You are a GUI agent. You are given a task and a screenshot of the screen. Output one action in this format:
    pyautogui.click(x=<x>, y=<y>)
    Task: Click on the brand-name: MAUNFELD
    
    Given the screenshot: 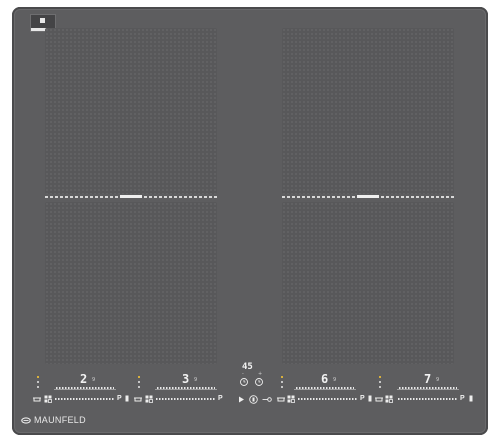 What is the action you would take?
    pyautogui.click(x=60, y=420)
    